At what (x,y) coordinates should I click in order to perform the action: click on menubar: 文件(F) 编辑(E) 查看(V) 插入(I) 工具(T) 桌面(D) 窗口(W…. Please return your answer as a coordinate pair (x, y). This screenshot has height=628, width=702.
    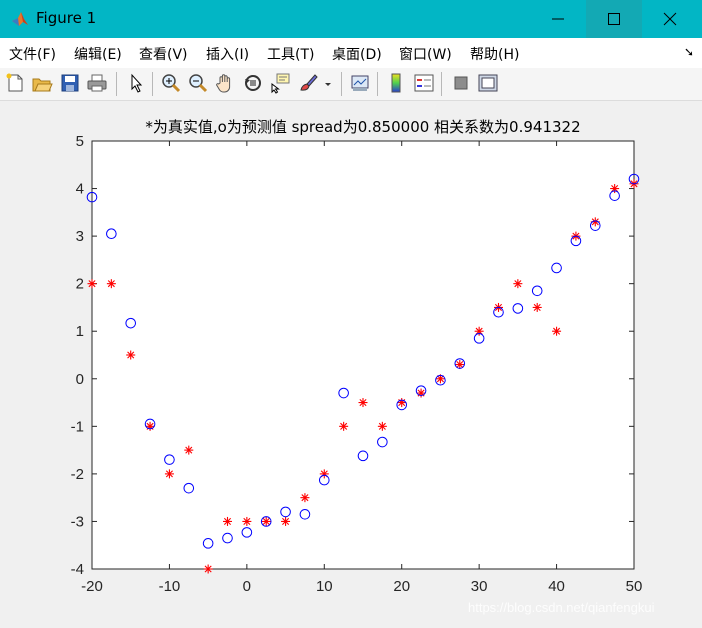
    Looking at the image, I should click on (351, 53).